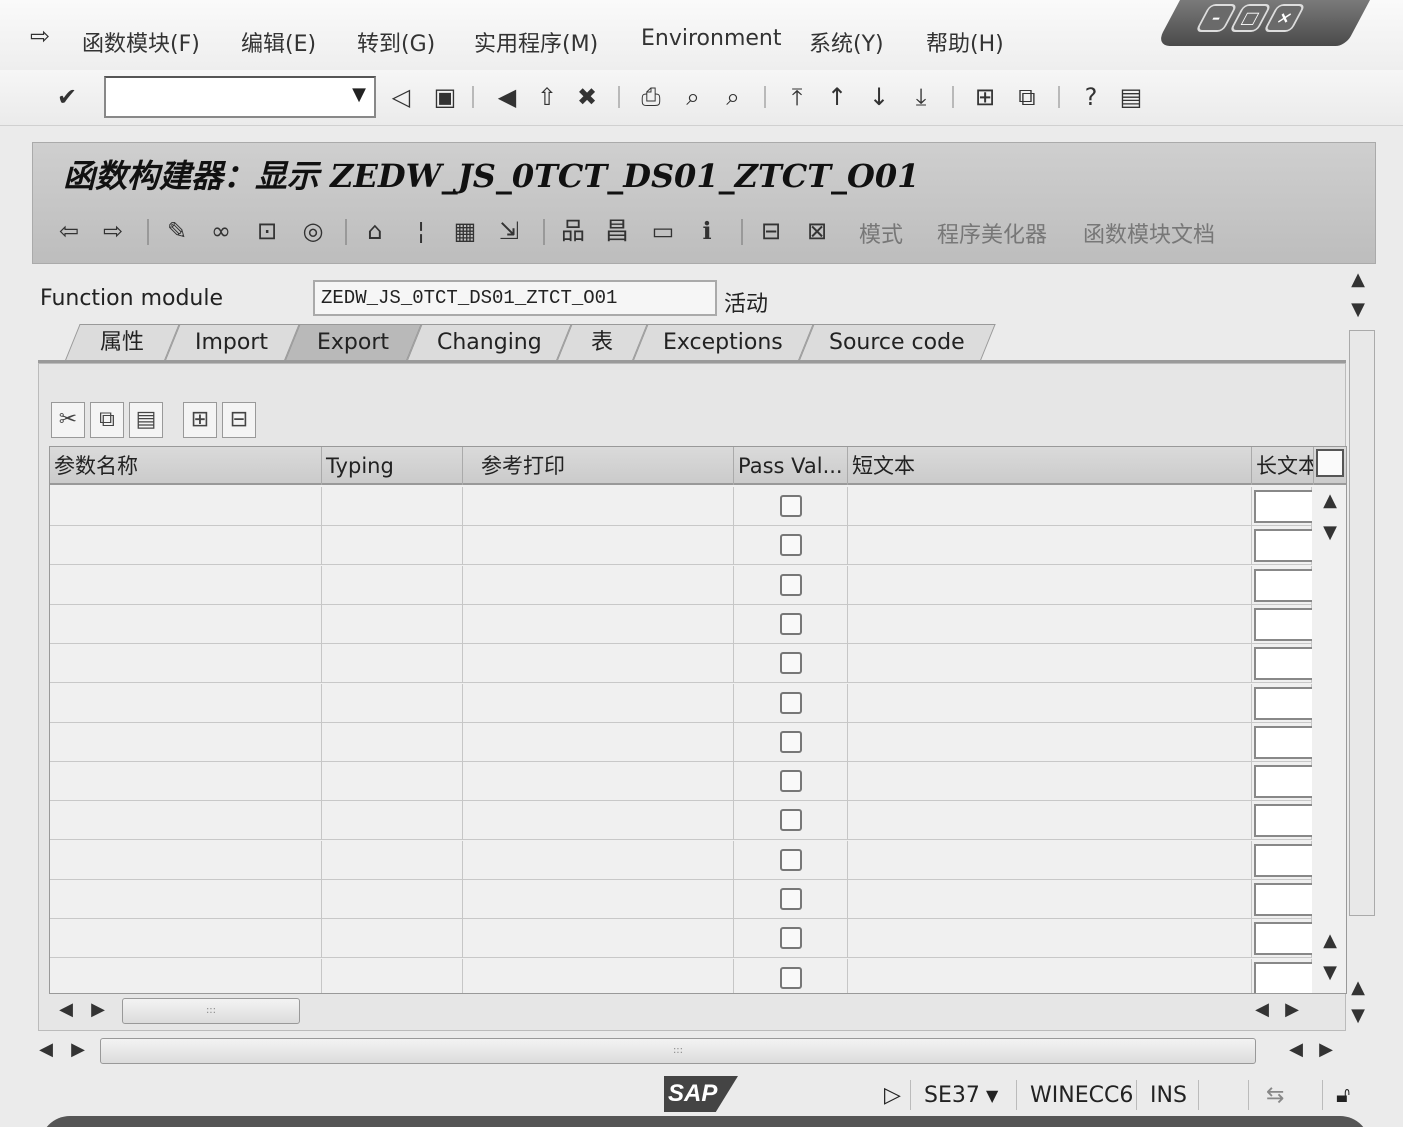 The image size is (1403, 1127). Describe the element at coordinates (507, 97) in the screenshot. I see `back-icon: ◀` at that location.